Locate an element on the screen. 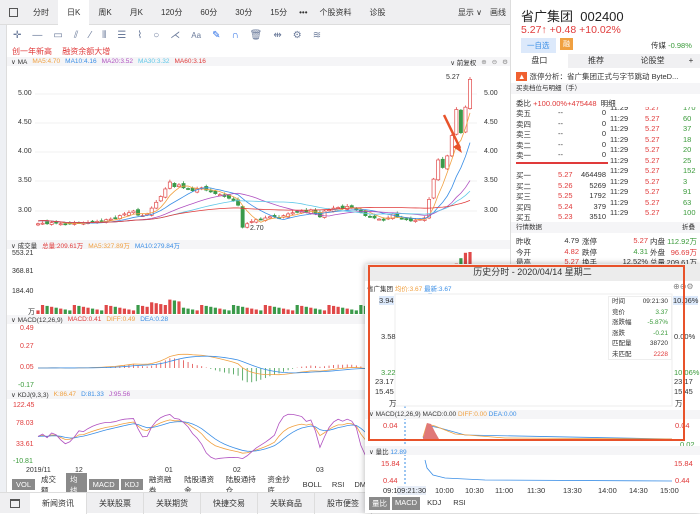  popup-tab-rsi: RSI is located at coordinates (459, 503).